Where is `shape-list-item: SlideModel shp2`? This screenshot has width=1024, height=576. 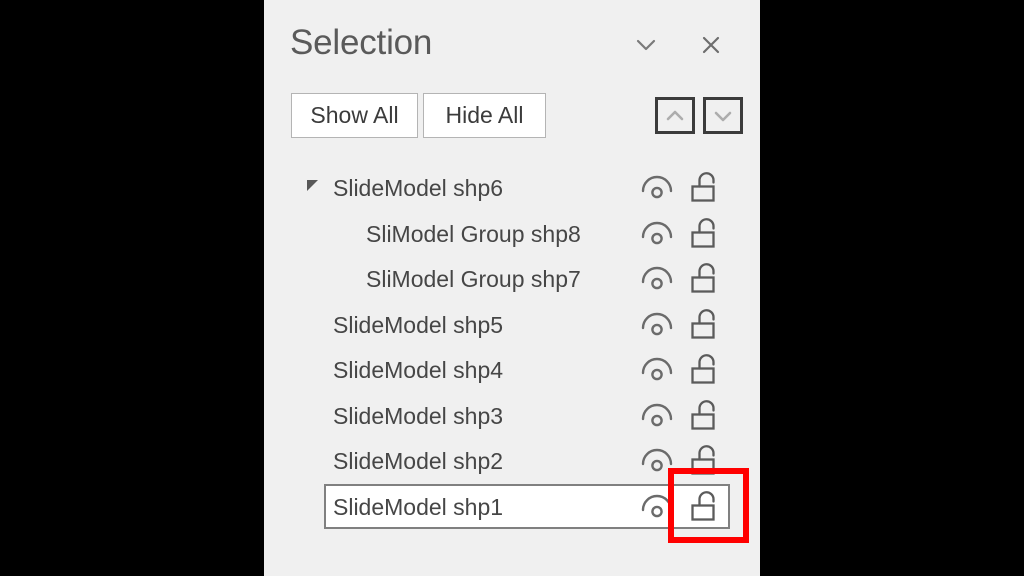 shape-list-item: SlideModel shp2 is located at coordinates (512, 460).